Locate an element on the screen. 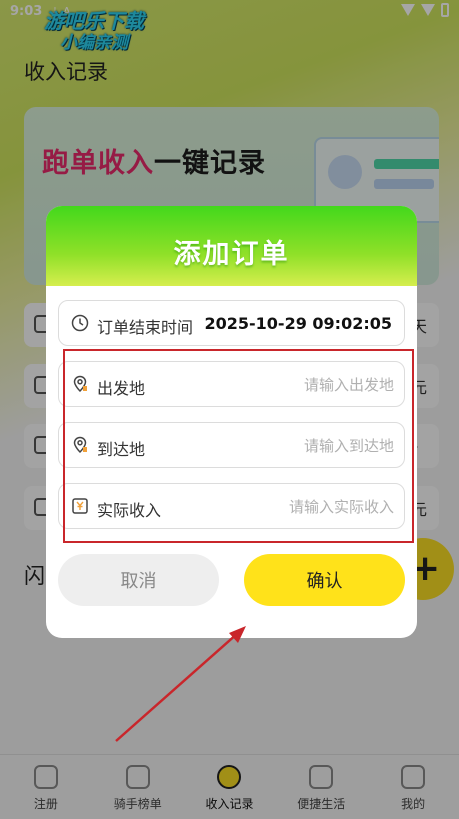 The width and height of the screenshot is (459, 819). annotation-arrow-icon is located at coordinates (180, 684).